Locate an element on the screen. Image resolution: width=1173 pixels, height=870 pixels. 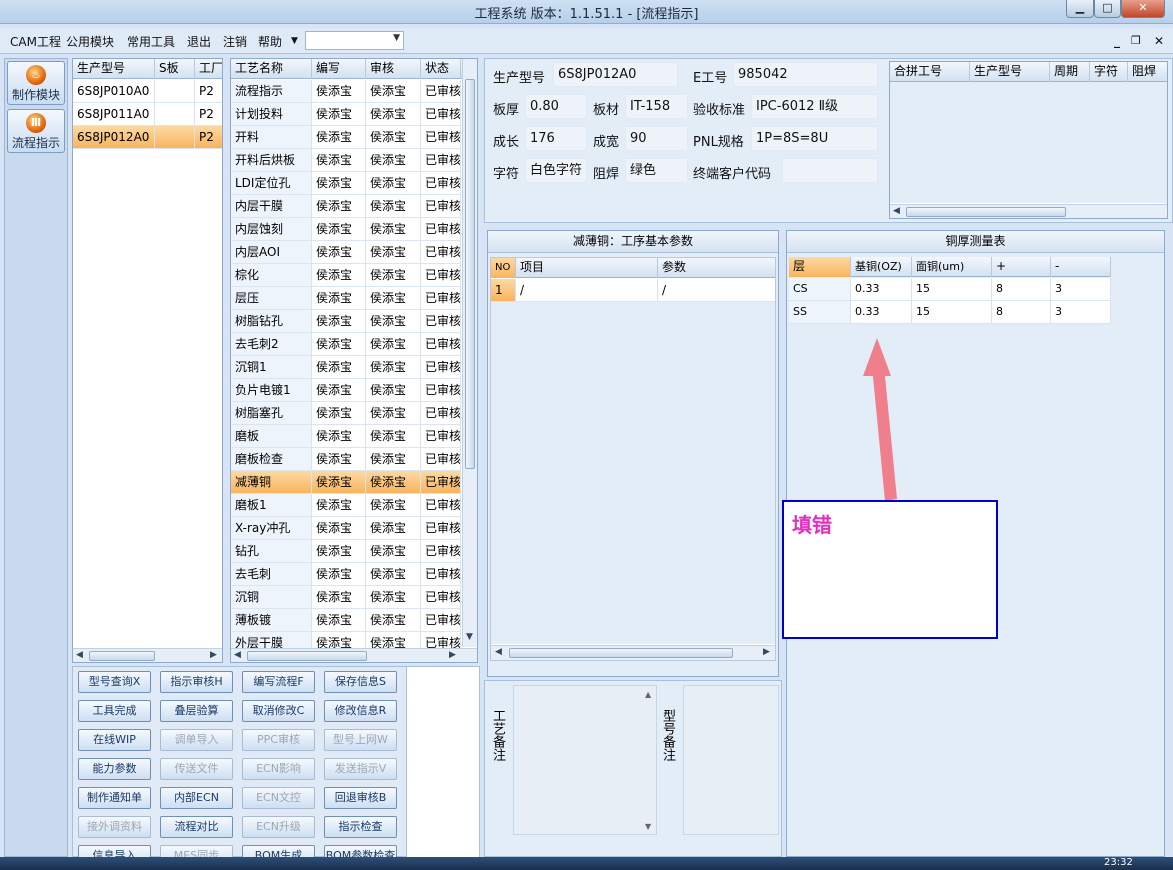
col-header: 项目 is located at coordinates (587, 268).